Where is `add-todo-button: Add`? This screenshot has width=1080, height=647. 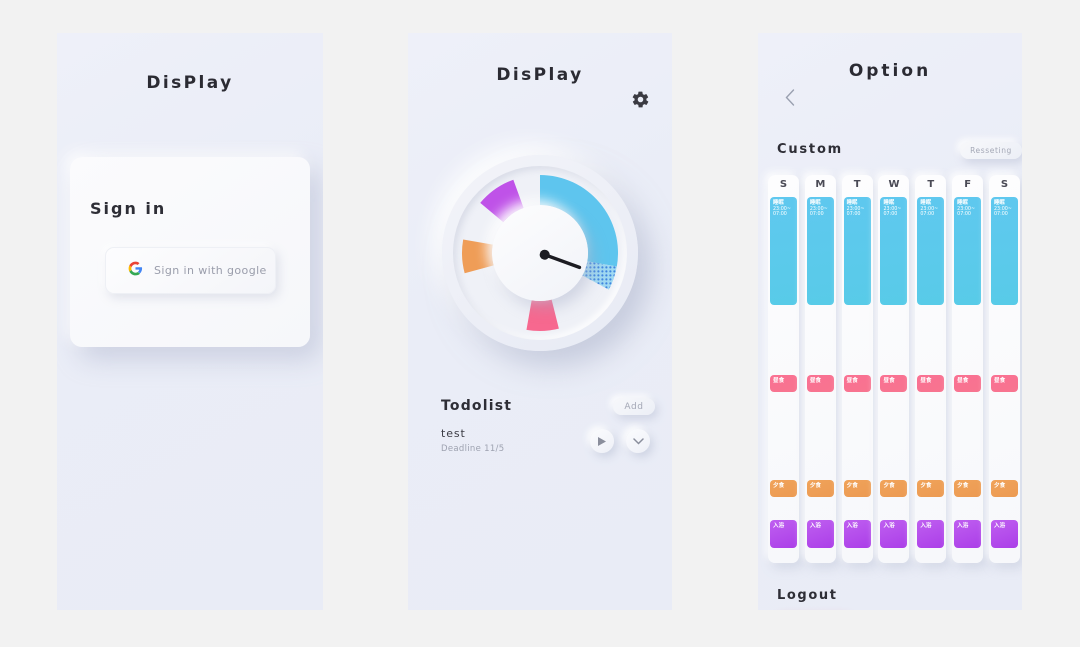
add-todo-button: Add is located at coordinates (634, 406).